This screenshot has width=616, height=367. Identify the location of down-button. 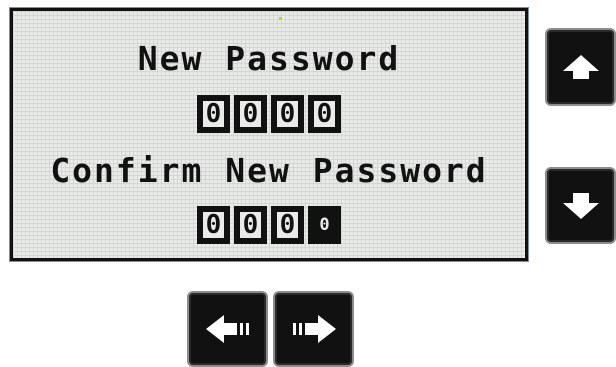
(580, 205).